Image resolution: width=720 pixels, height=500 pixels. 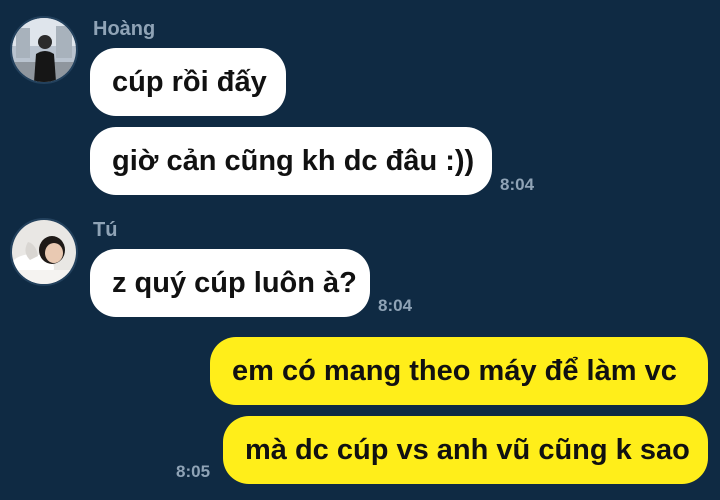 What do you see at coordinates (230, 283) in the screenshot?
I see `message-bubble: z quý cúp luôn à?` at bounding box center [230, 283].